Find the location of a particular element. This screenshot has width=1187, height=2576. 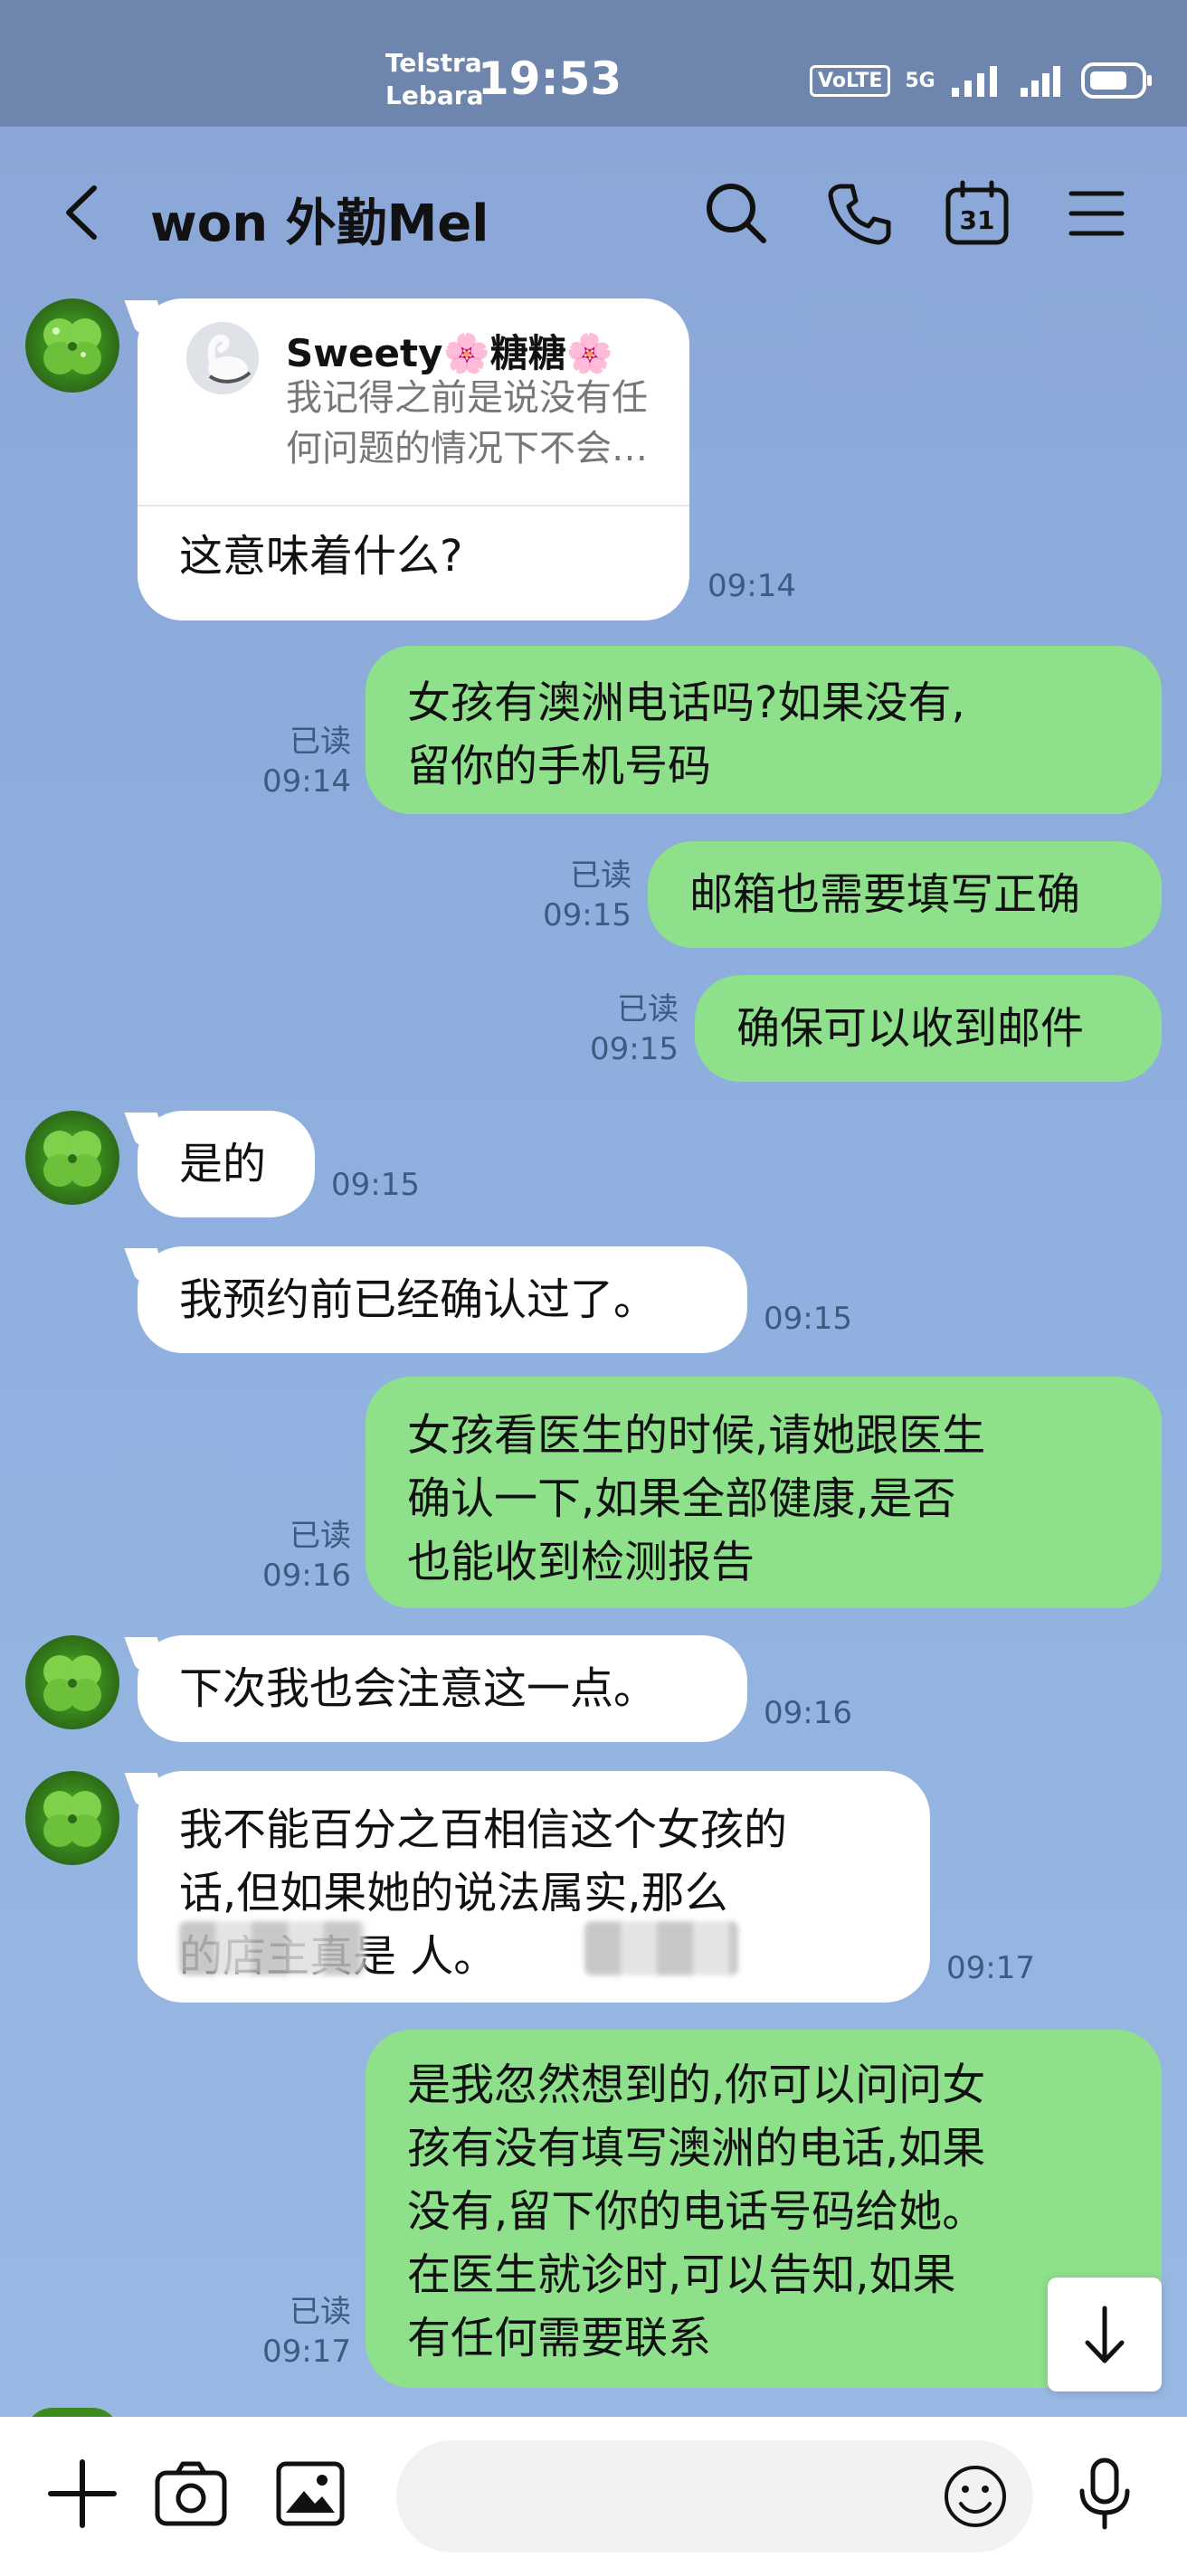

status-icons: VoLTE 5G is located at coordinates (982, 80).